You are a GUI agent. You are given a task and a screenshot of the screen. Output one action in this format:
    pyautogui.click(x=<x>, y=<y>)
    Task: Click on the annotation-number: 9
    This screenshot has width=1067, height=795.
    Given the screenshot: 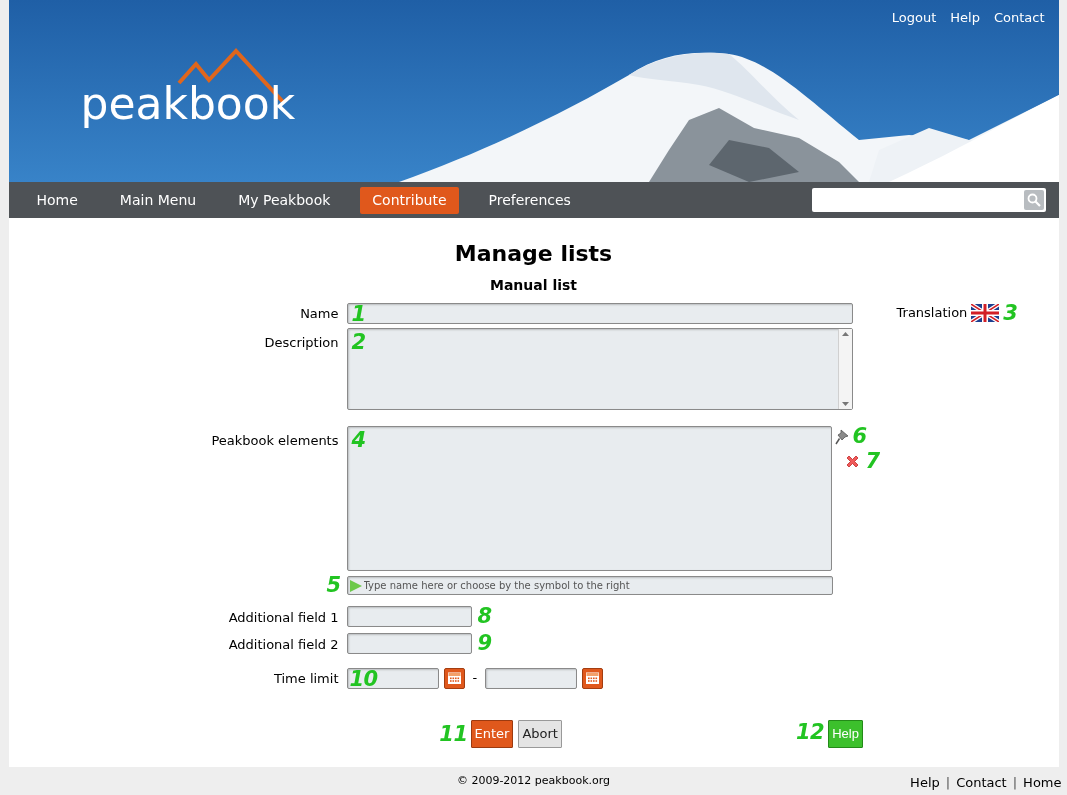 What is the action you would take?
    pyautogui.click(x=484, y=643)
    